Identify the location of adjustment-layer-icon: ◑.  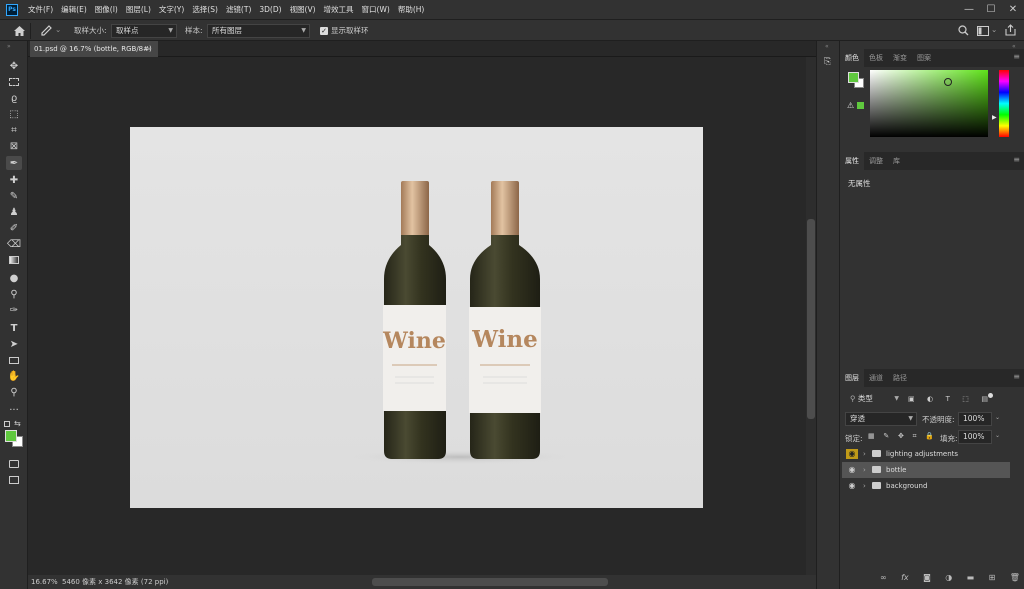
(948, 579).